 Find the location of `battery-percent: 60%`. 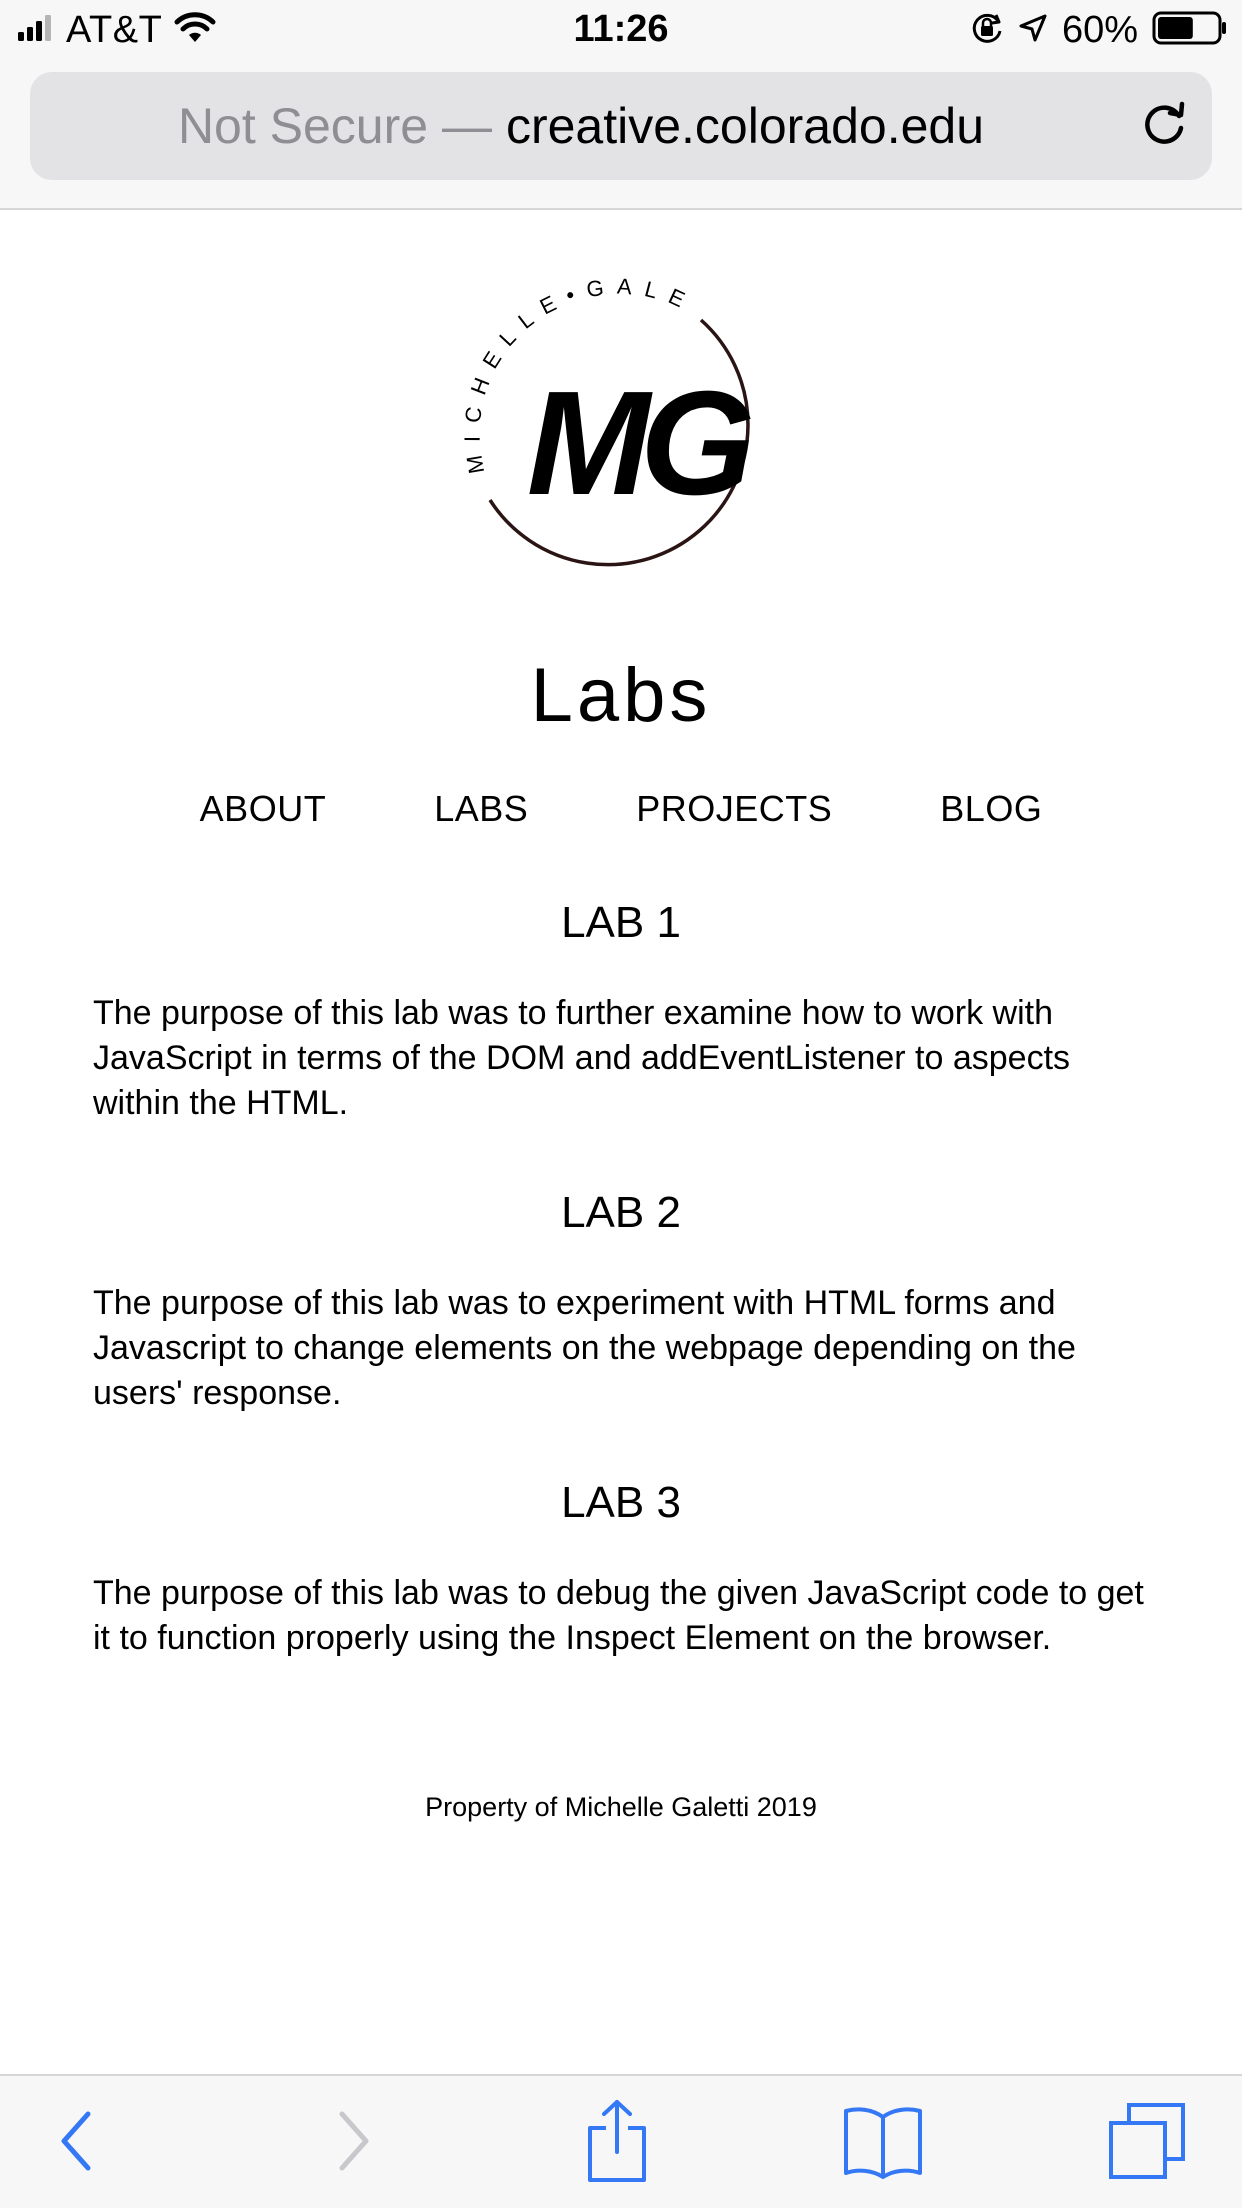

battery-percent: 60% is located at coordinates (1099, 29).